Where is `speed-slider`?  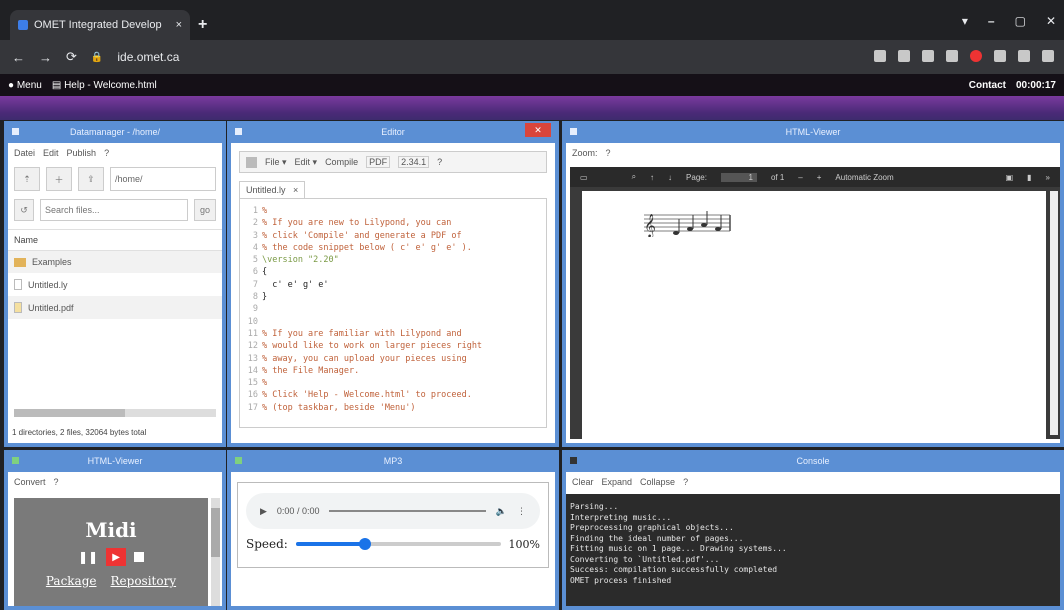
speed-slider is located at coordinates (398, 544).